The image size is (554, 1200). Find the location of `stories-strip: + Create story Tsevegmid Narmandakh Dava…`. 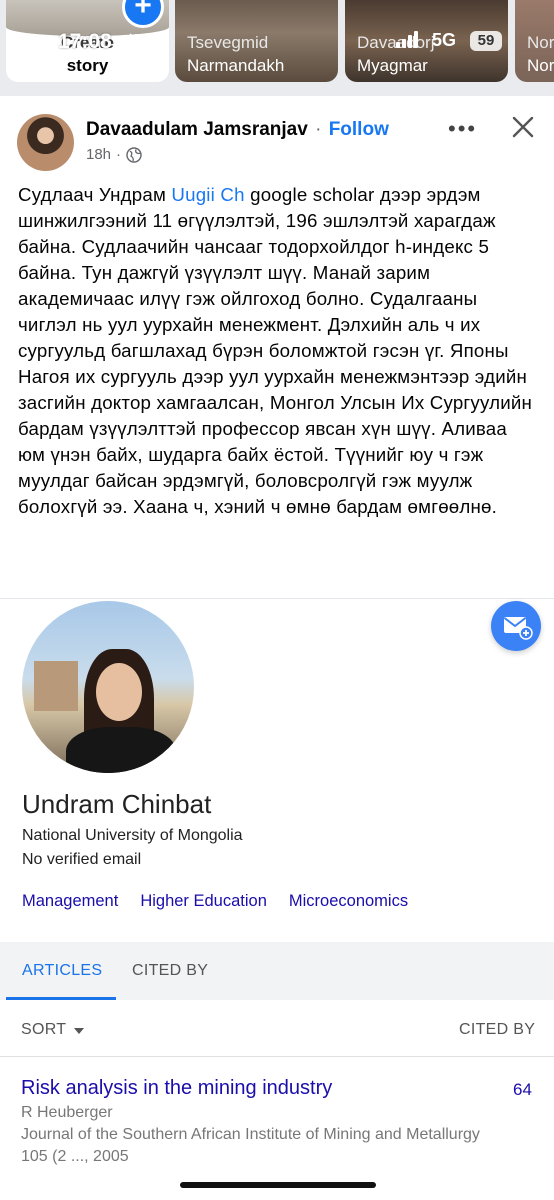

stories-strip: + Create story Tsevegmid Narmandakh Dava… is located at coordinates (277, 48).